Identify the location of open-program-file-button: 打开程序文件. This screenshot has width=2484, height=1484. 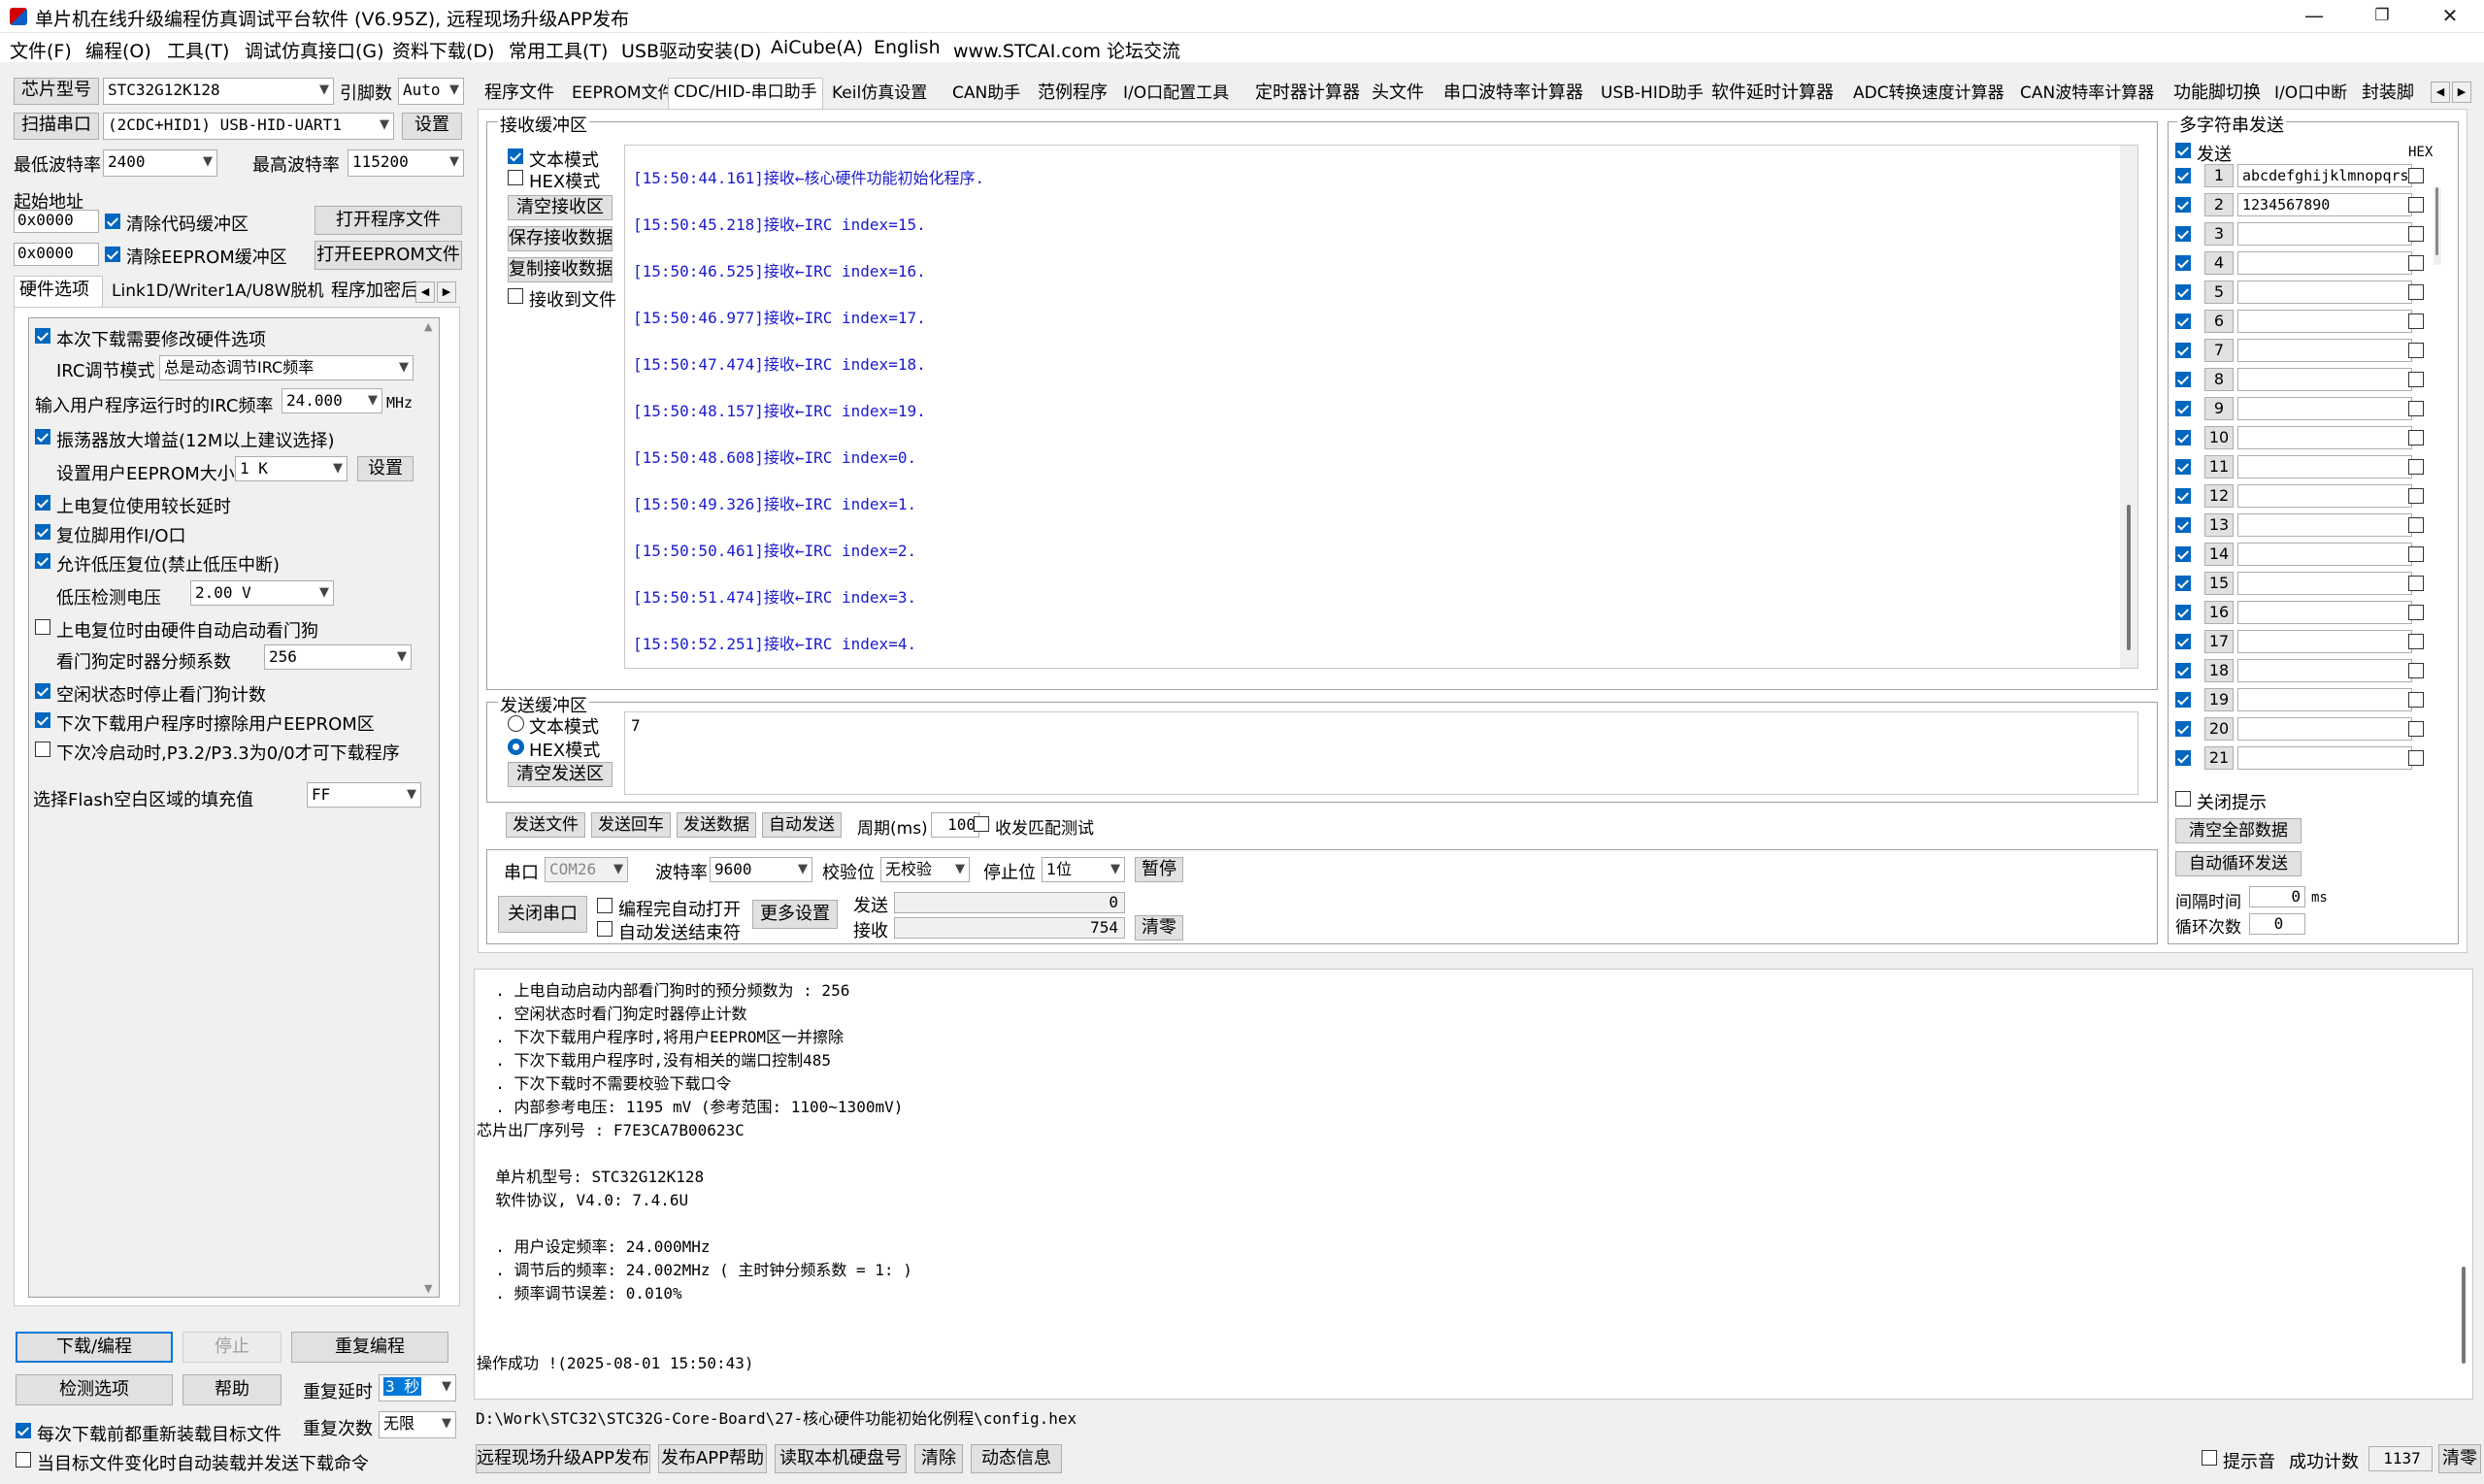
(388, 220).